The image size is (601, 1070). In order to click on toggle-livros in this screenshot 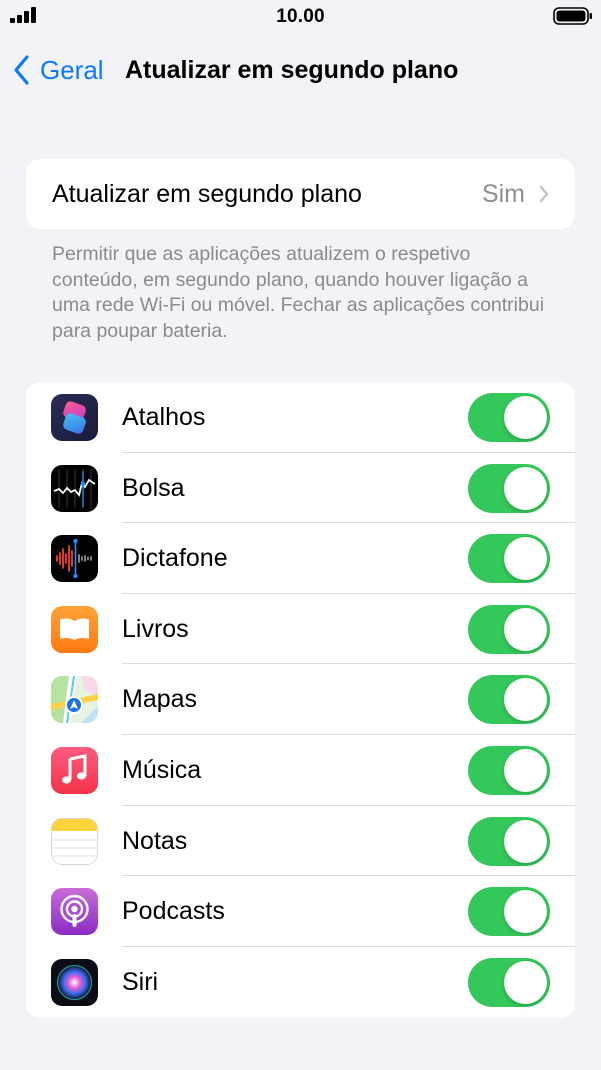, I will do `click(509, 629)`.